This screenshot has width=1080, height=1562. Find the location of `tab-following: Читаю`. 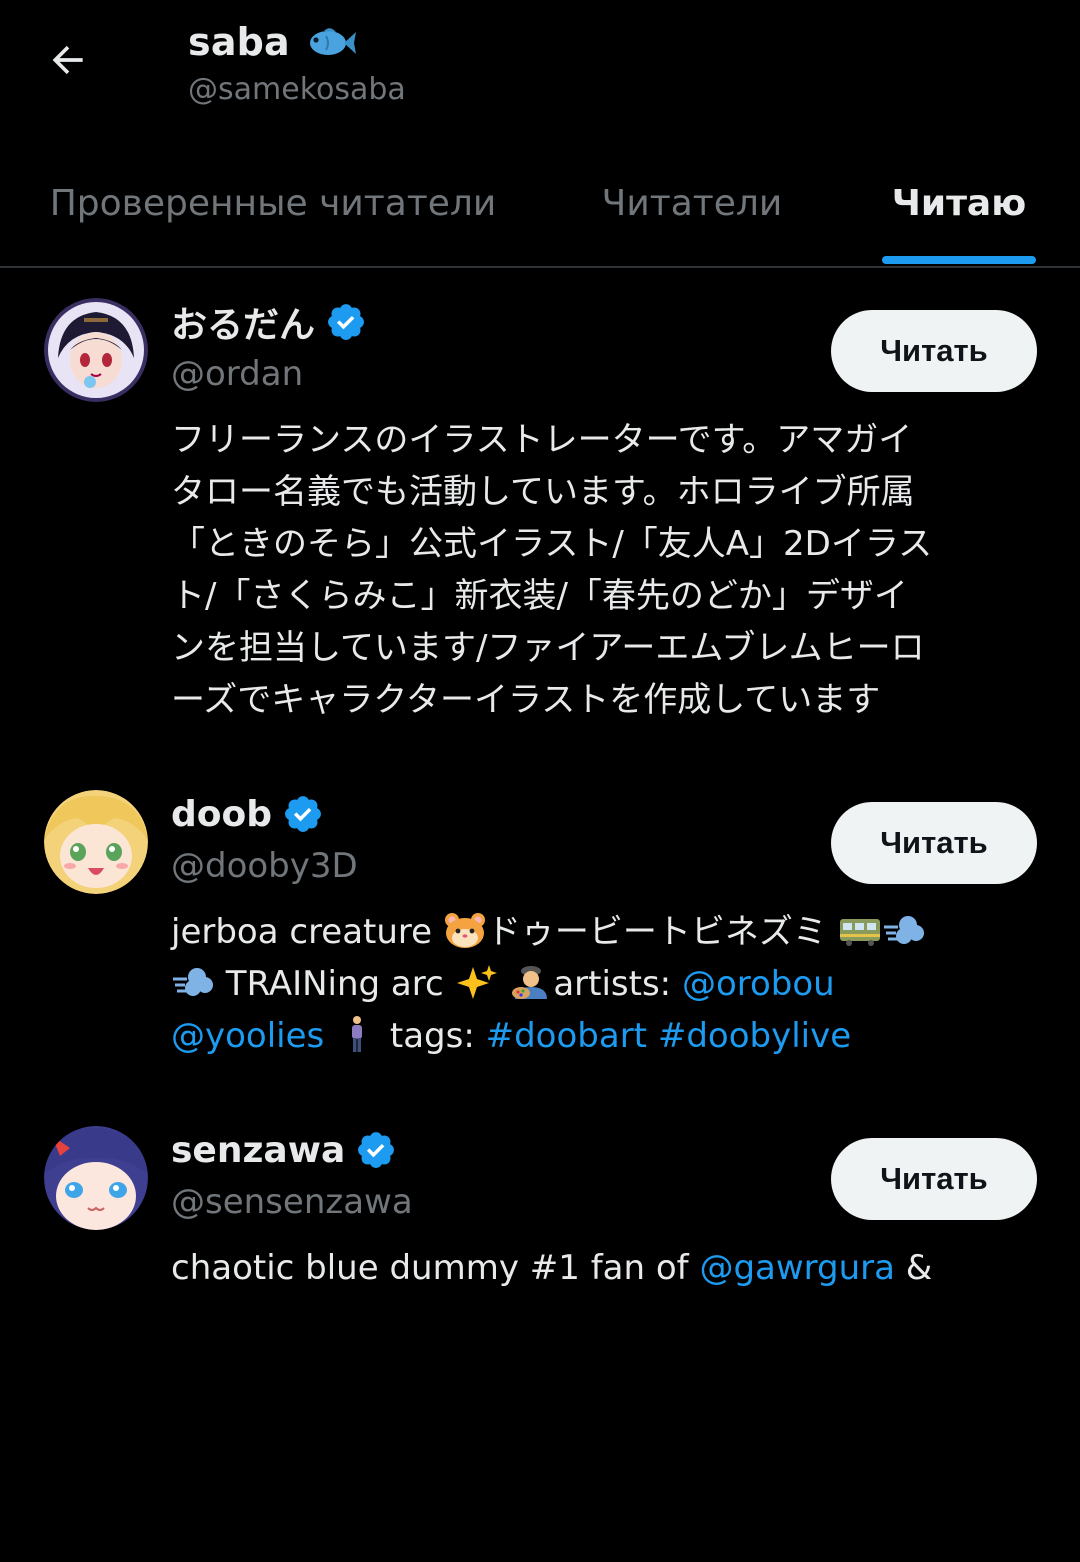

tab-following: Читаю is located at coordinates (959, 203).